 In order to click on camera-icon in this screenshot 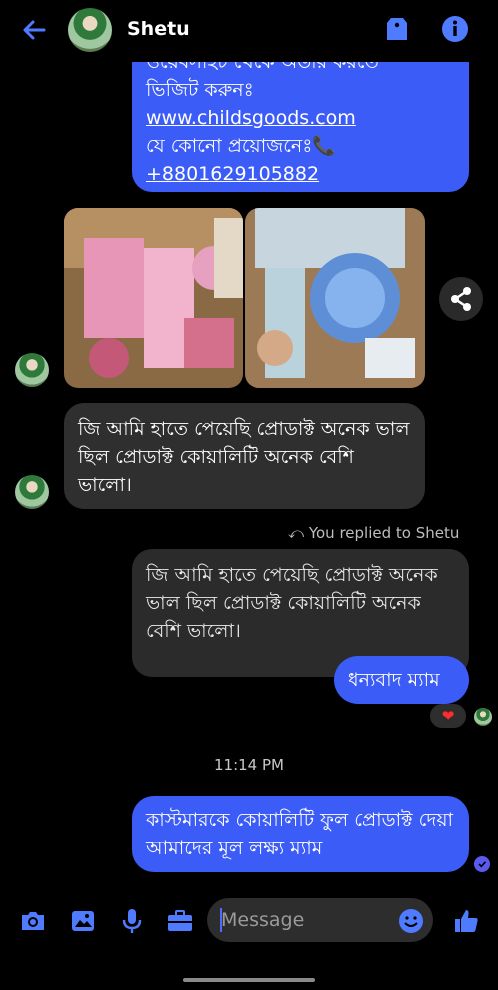, I will do `click(33, 921)`.